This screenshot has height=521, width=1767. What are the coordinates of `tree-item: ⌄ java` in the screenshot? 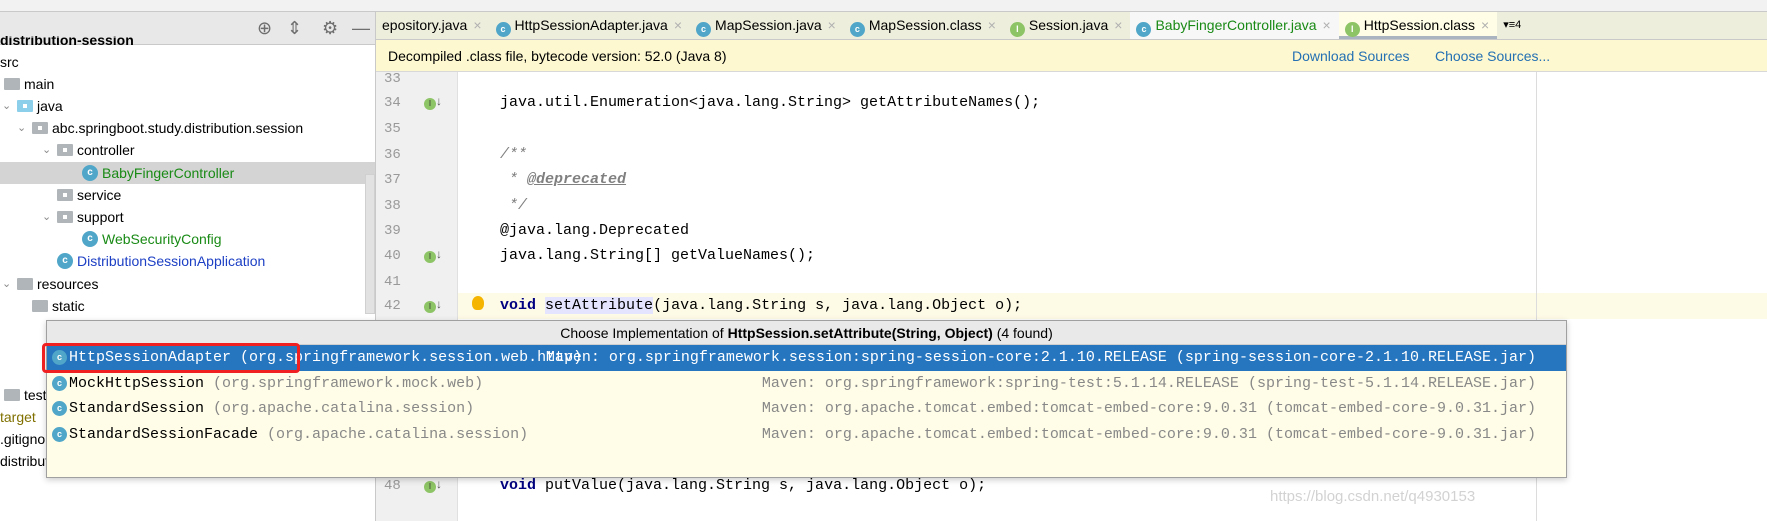 It's located at (187, 106).